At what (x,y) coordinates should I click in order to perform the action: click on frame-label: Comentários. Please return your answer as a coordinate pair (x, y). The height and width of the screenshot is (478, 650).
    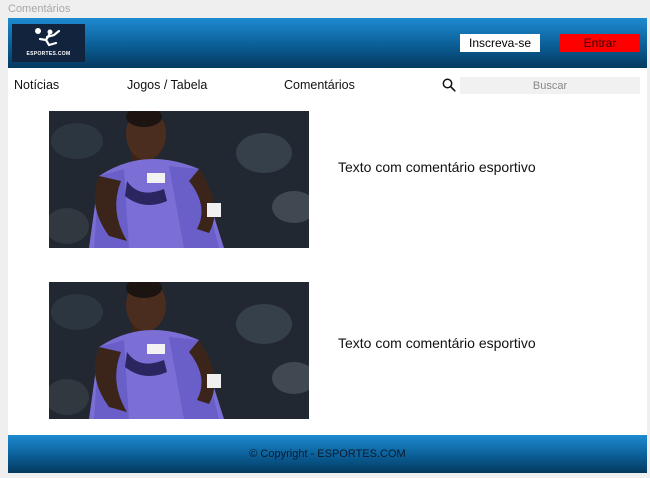
    Looking at the image, I should click on (39, 9).